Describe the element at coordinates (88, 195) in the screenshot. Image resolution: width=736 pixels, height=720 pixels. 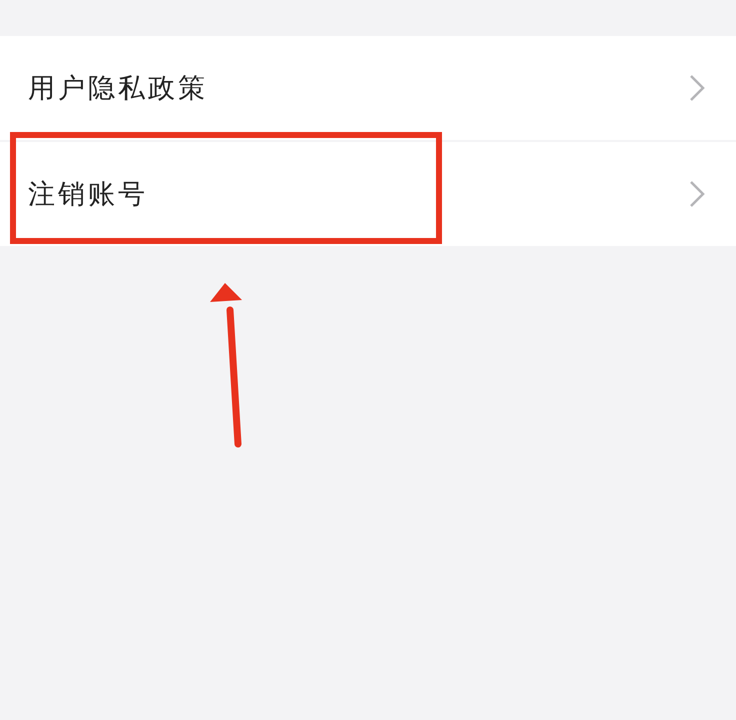
I see `row-label: 注销账号` at that location.